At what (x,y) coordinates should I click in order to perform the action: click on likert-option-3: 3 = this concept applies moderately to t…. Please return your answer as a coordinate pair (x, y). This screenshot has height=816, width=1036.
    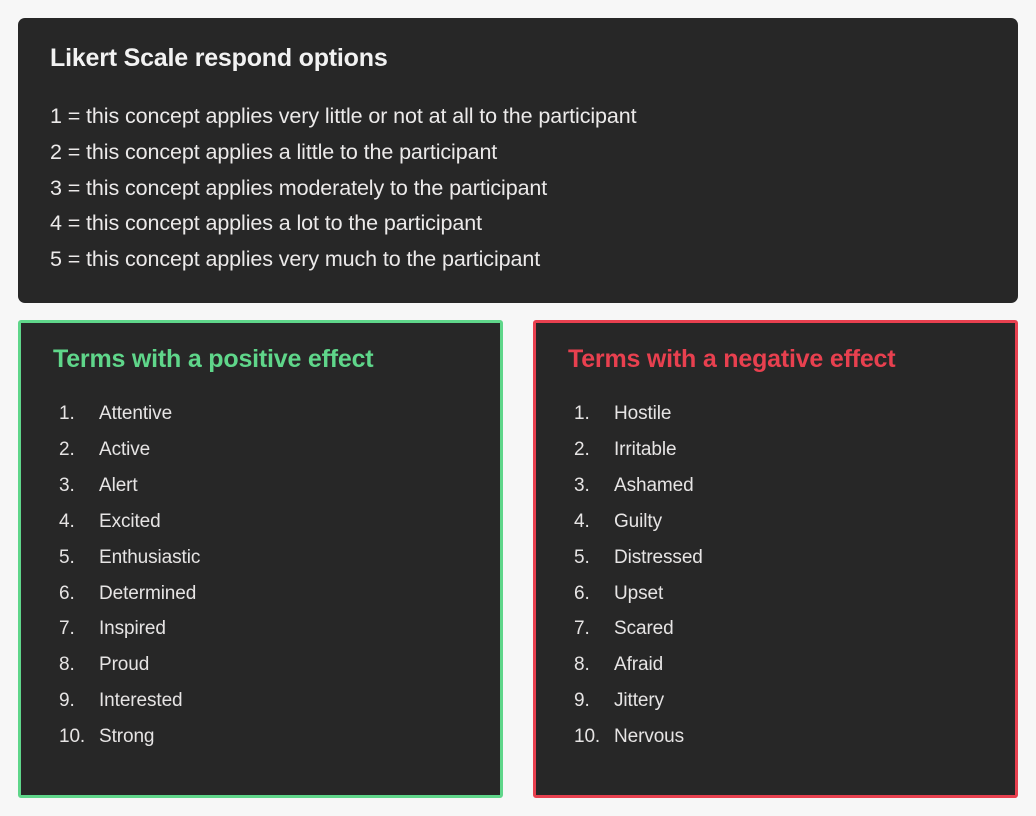
    Looking at the image, I should click on (299, 187).